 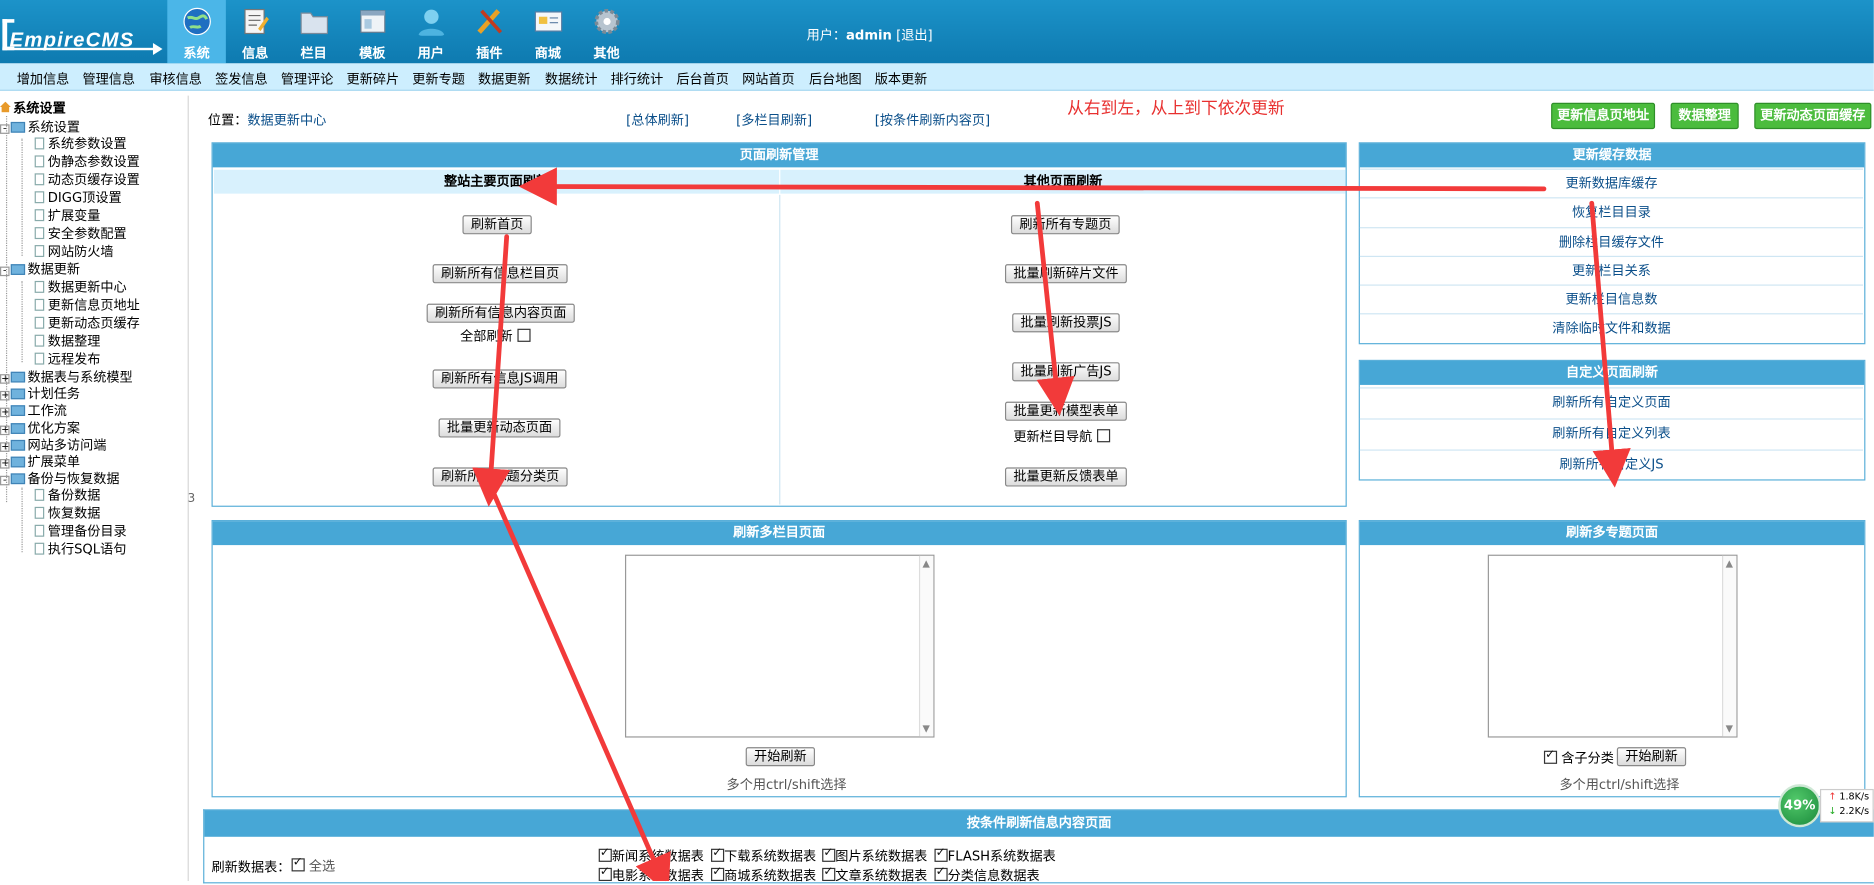 What do you see at coordinates (571, 78) in the screenshot?
I see `submenu-data-stats: 数据统计` at bounding box center [571, 78].